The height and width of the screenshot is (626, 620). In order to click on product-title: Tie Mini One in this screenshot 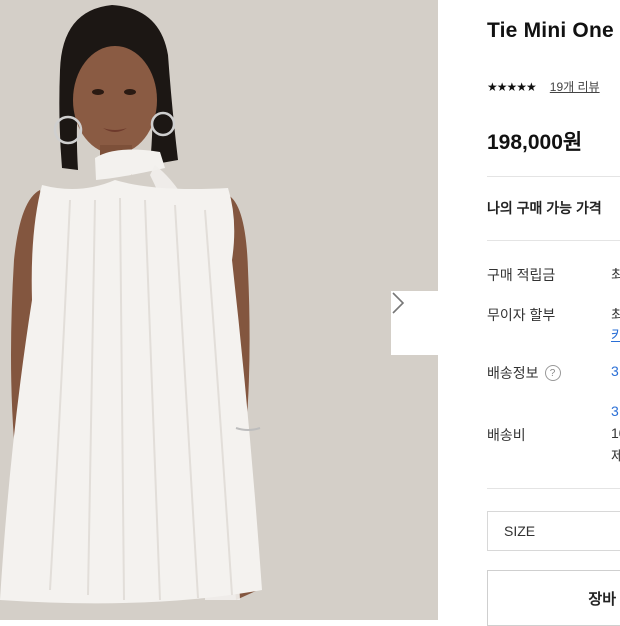, I will do `click(550, 30)`.